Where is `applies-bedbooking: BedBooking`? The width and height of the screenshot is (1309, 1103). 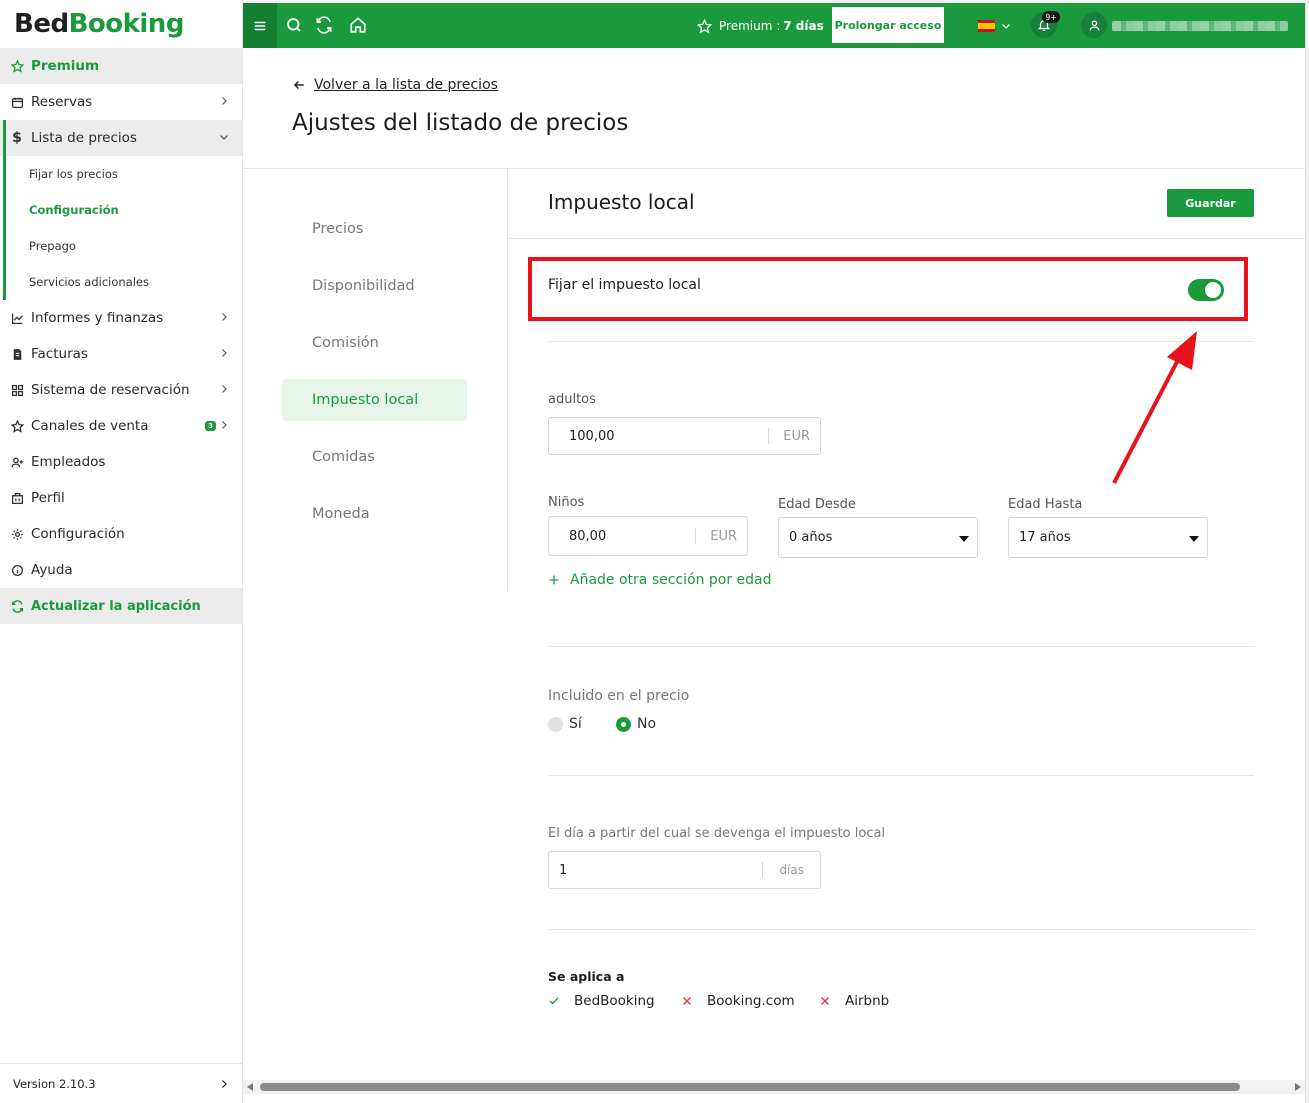
applies-bedbooking: BedBooking is located at coordinates (601, 1001).